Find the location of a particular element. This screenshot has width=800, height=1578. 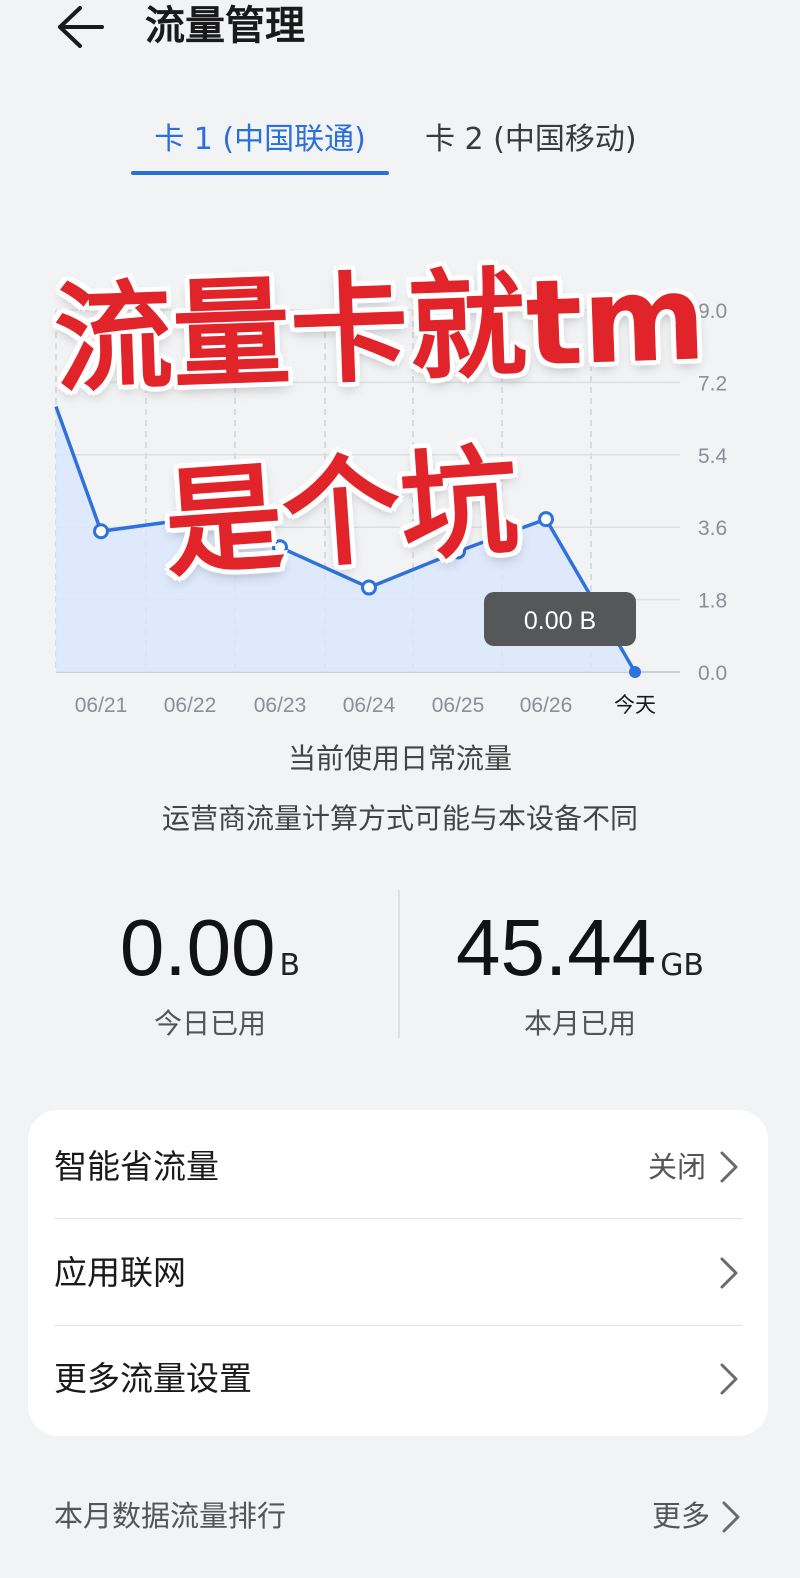

tooltip-text: 0.00 B is located at coordinates (560, 621).